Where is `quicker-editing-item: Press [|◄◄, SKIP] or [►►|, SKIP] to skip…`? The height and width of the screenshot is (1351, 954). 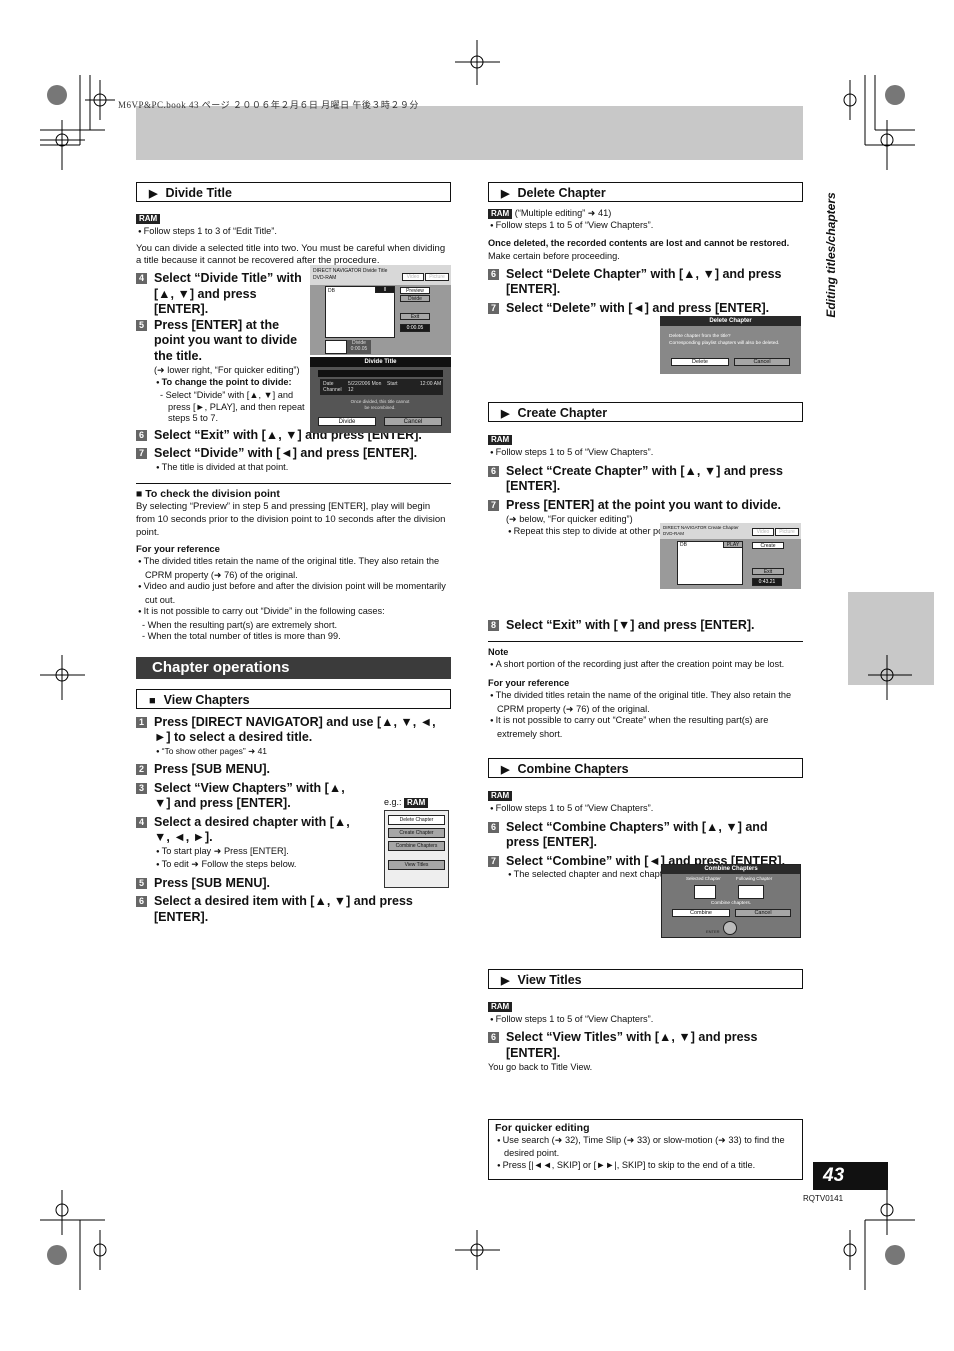 quicker-editing-item: Press [|◄◄, SKIP] or [►►|, SKIP] to skip… is located at coordinates (645, 1167).